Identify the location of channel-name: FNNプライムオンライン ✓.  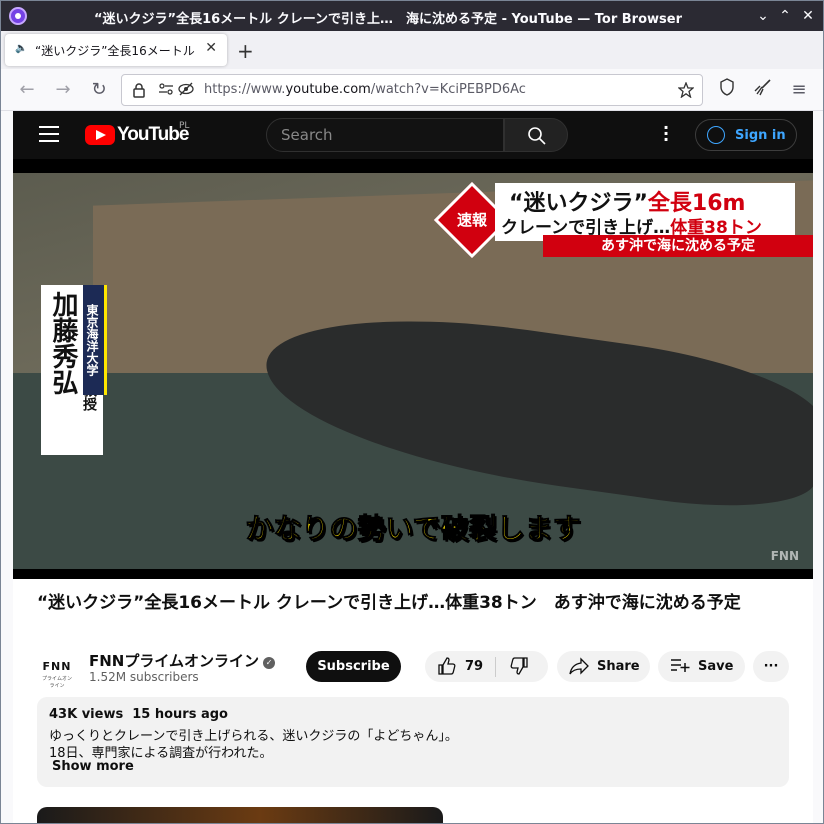
(182, 660).